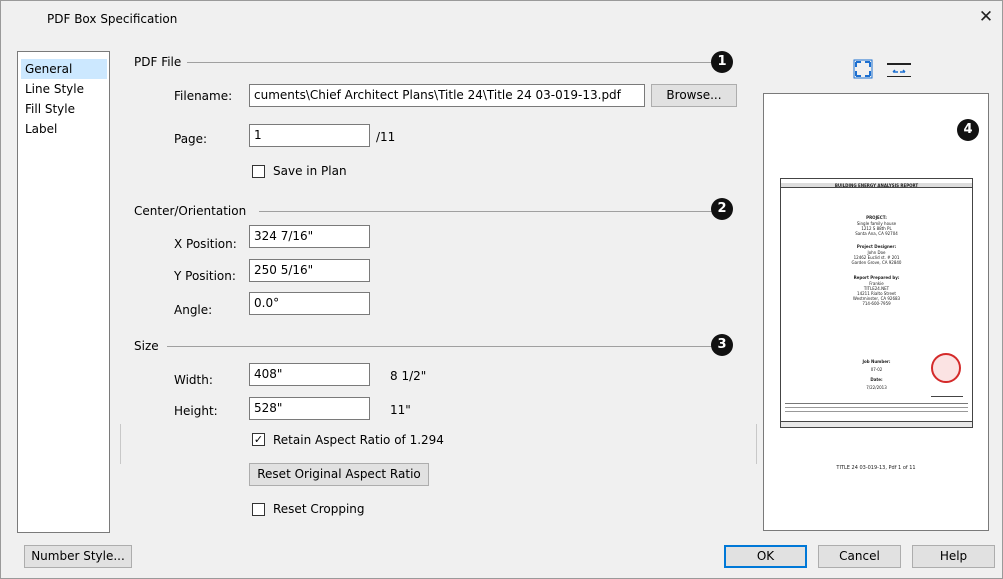 The height and width of the screenshot is (579, 1003). What do you see at coordinates (765, 556) in the screenshot?
I see `ok-button: OK` at bounding box center [765, 556].